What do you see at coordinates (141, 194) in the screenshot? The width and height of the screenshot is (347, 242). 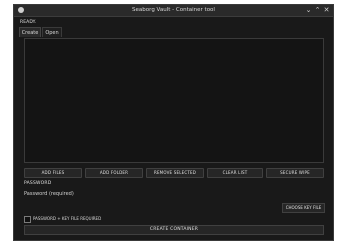 I see `password-input: Password (required)` at bounding box center [141, 194].